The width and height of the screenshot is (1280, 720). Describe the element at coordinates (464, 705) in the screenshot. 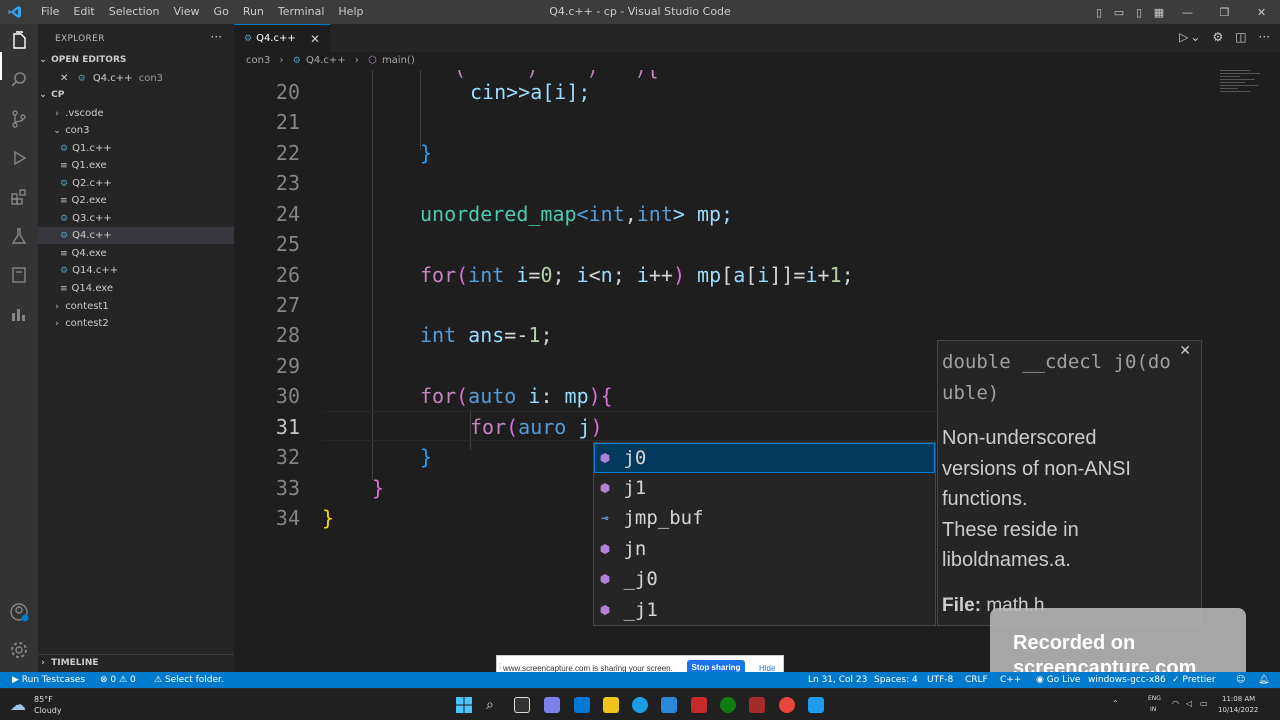

I see `windows-start-icon` at that location.